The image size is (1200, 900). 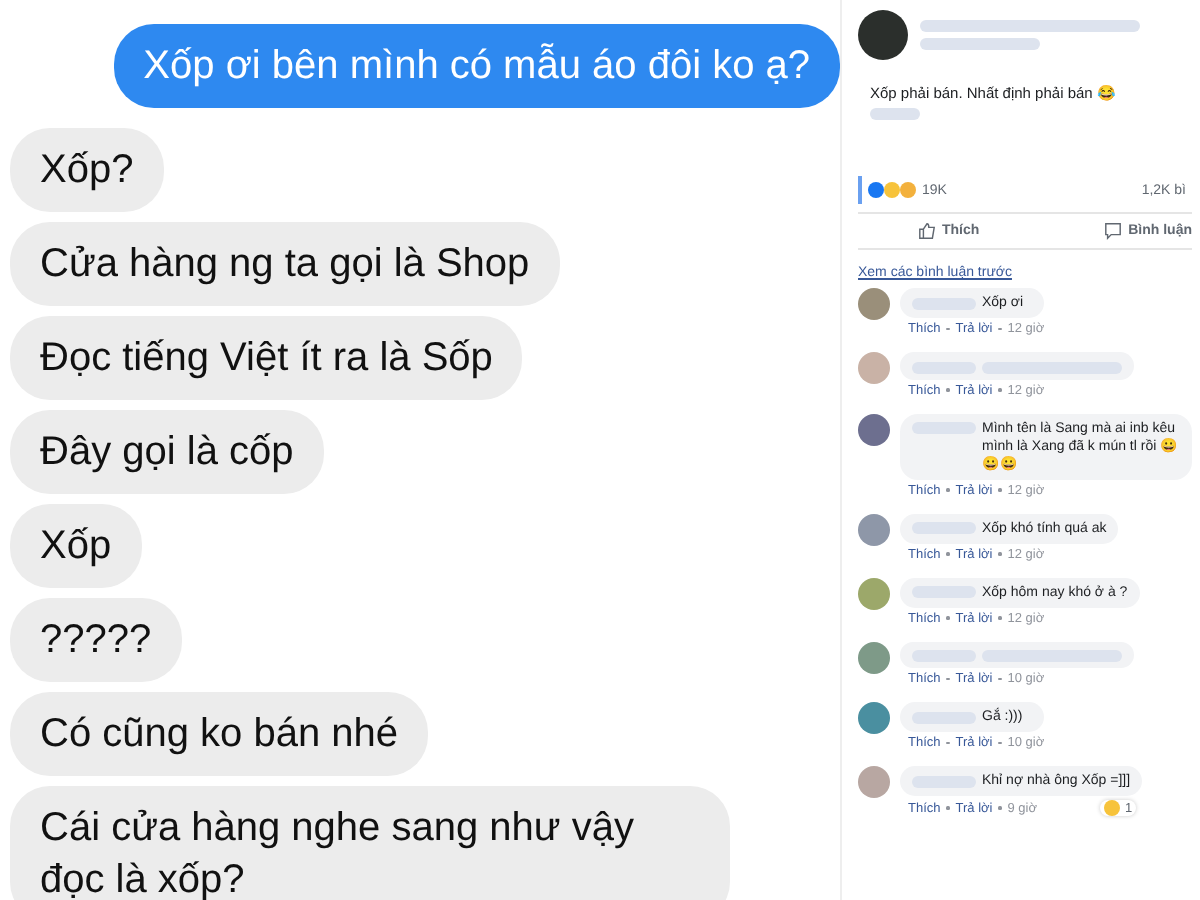 What do you see at coordinates (167, 452) in the screenshot?
I see `received-message: Đây gọi là cốp` at bounding box center [167, 452].